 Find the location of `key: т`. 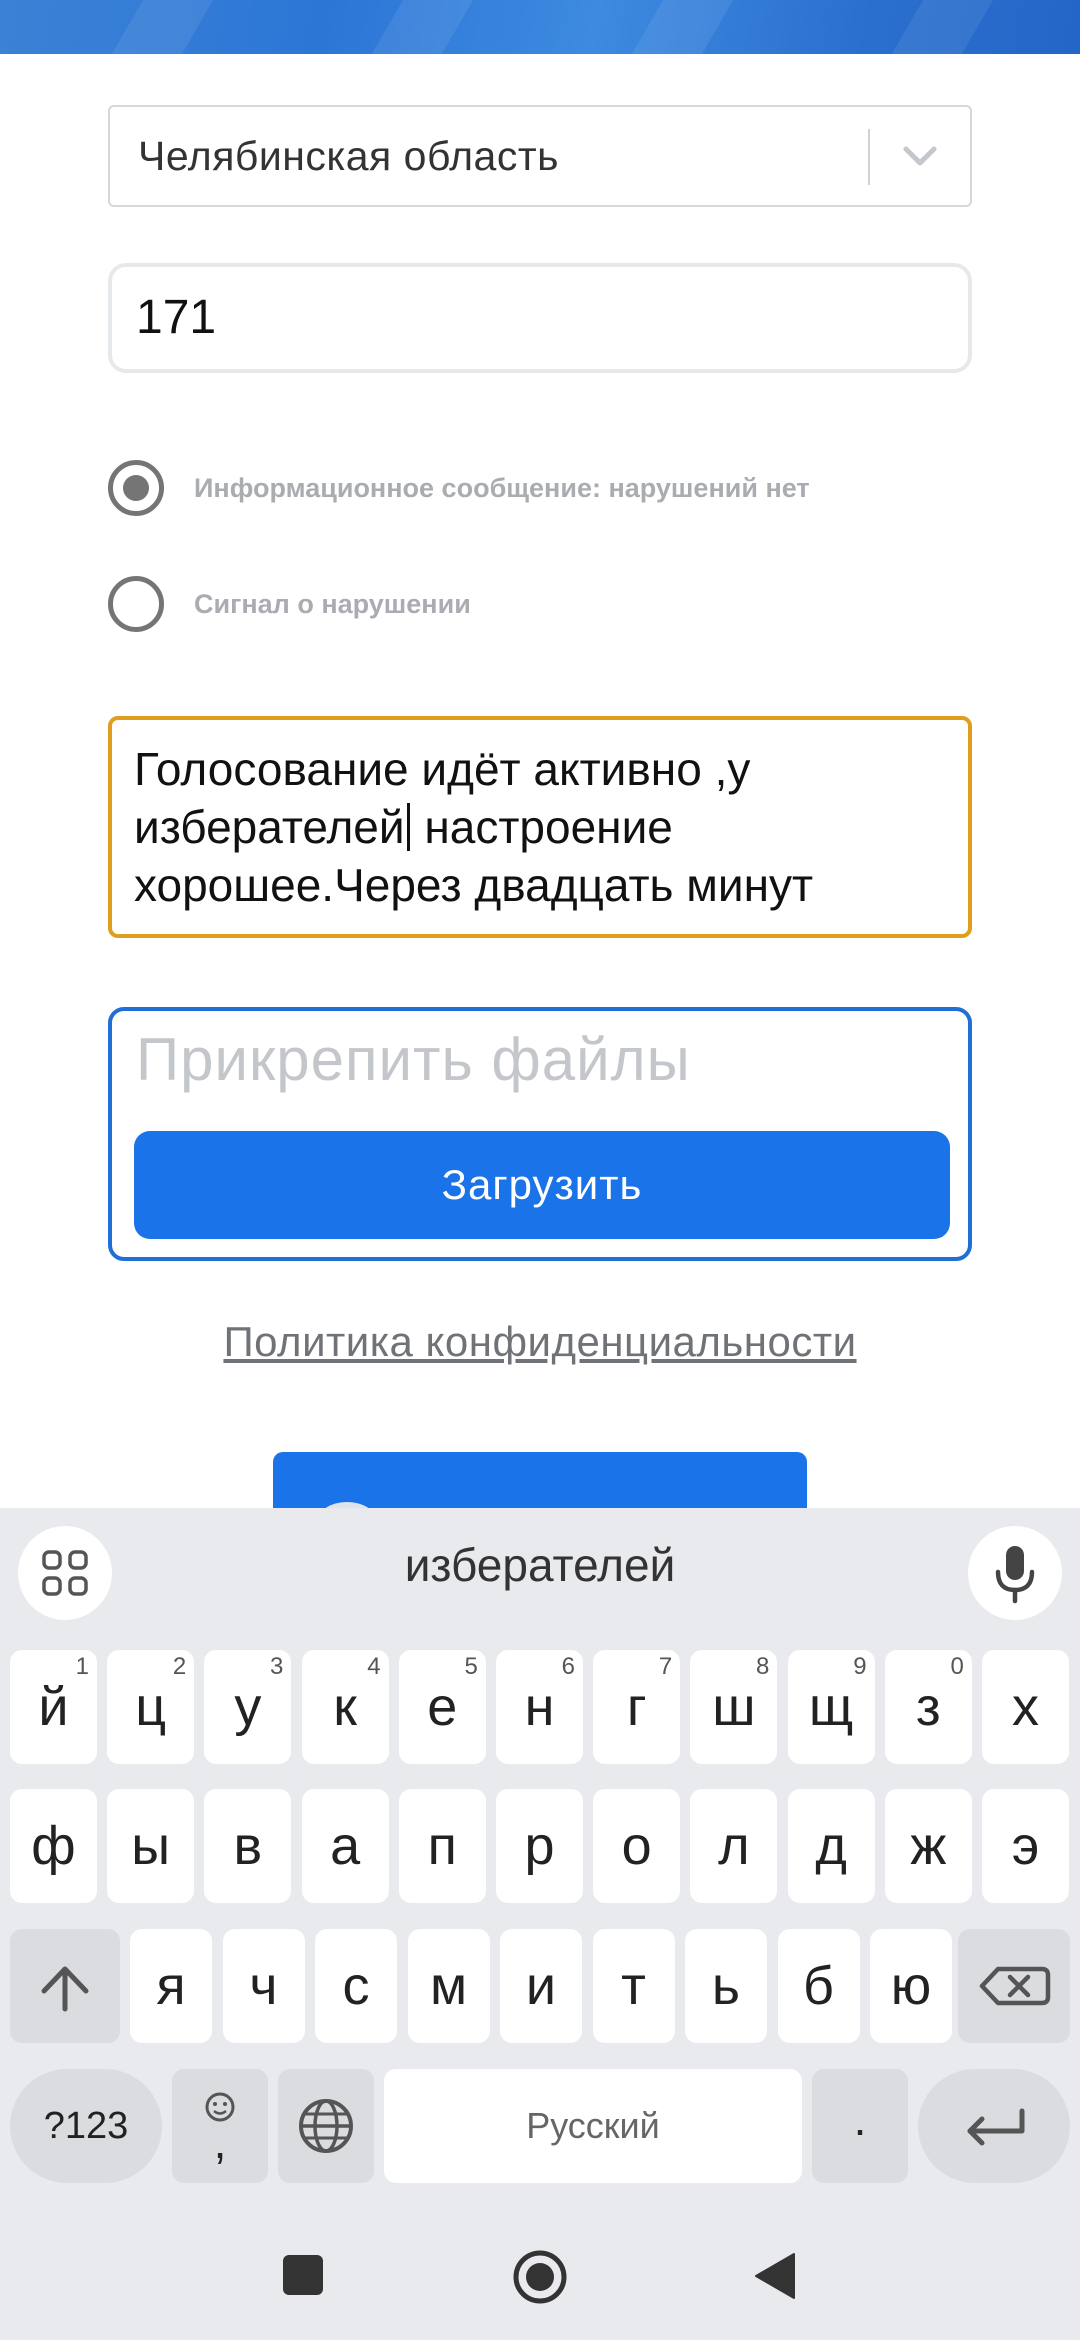

key: т is located at coordinates (633, 1986).